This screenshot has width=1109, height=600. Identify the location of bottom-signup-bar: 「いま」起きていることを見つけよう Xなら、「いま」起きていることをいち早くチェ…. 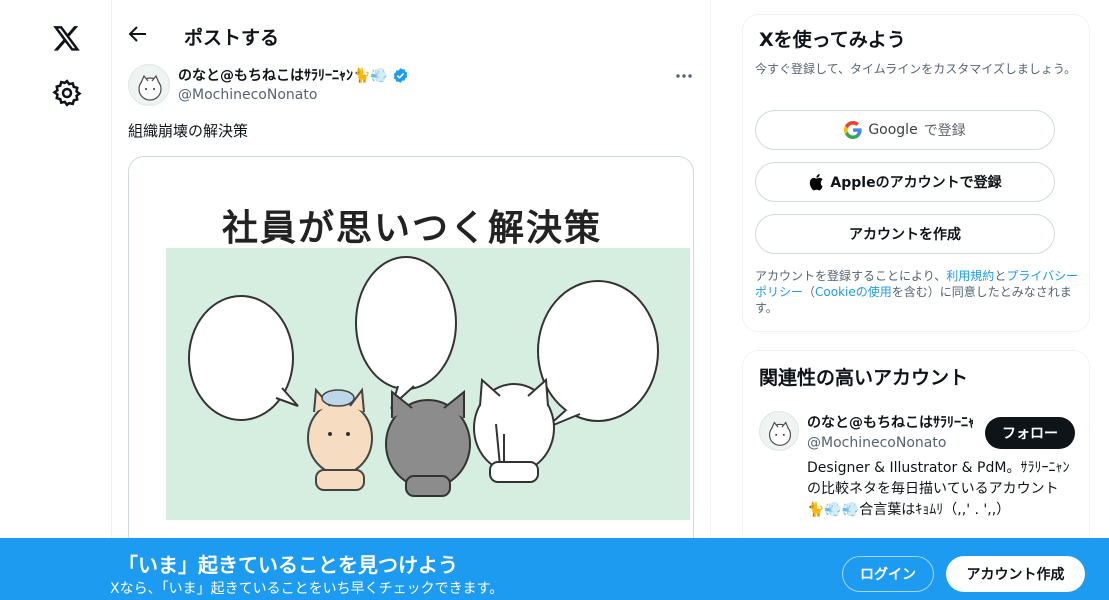
(554, 569).